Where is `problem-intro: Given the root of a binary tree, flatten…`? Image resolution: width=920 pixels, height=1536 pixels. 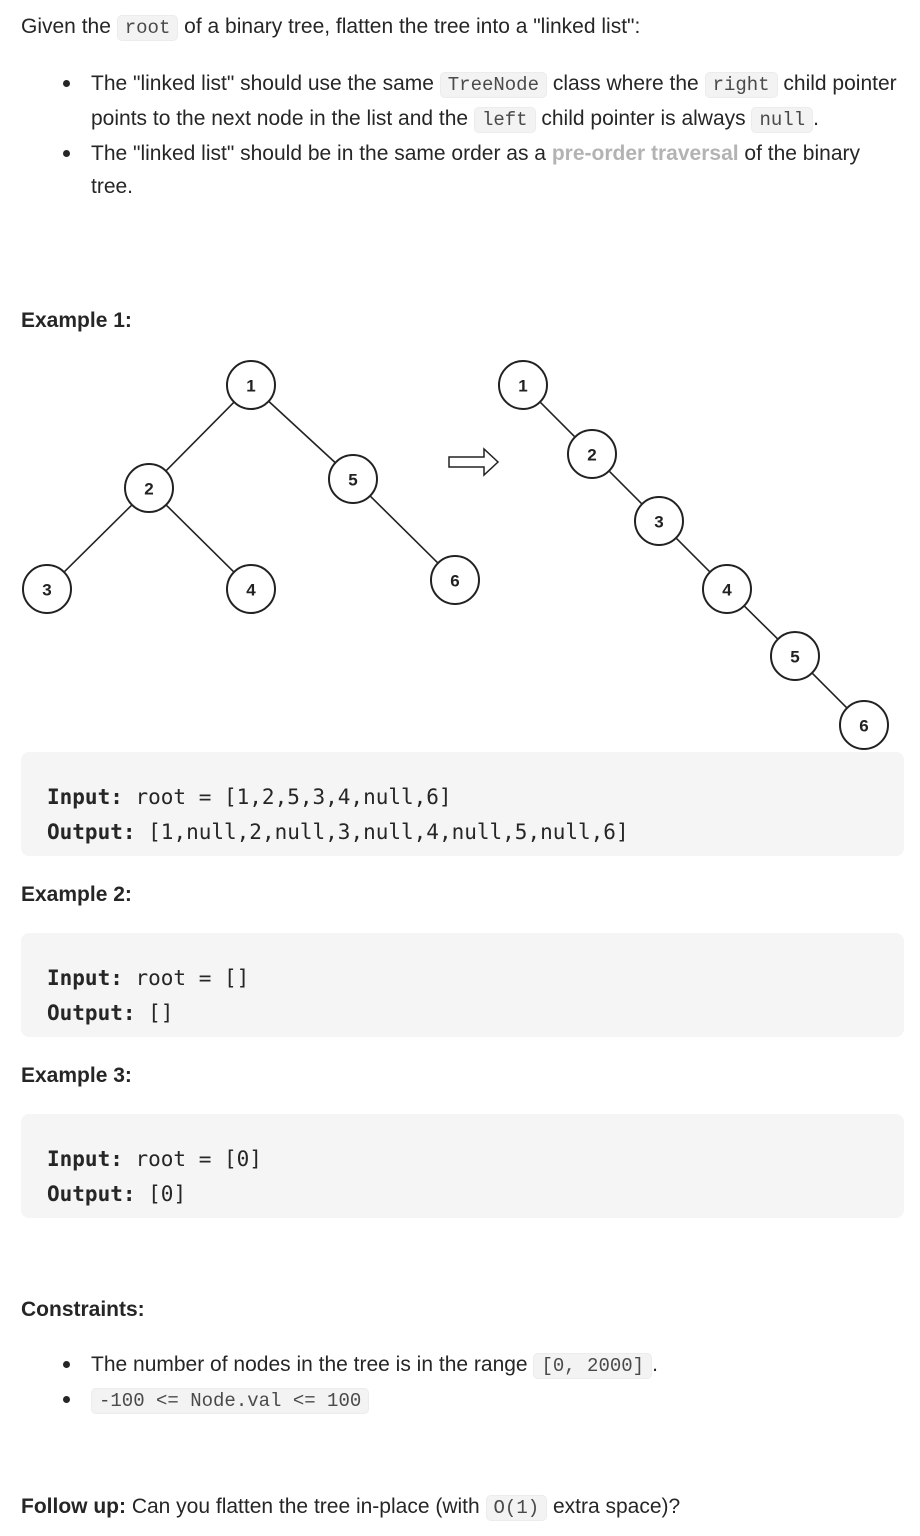 problem-intro: Given the root of a binary tree, flatten… is located at coordinates (331, 28).